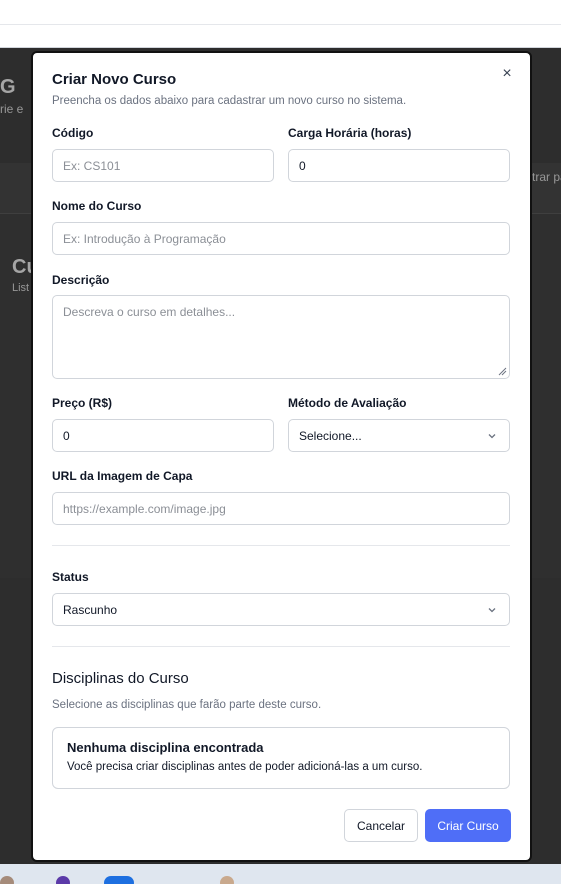 The width and height of the screenshot is (561, 884). I want to click on browser-divider, so click(280, 24).